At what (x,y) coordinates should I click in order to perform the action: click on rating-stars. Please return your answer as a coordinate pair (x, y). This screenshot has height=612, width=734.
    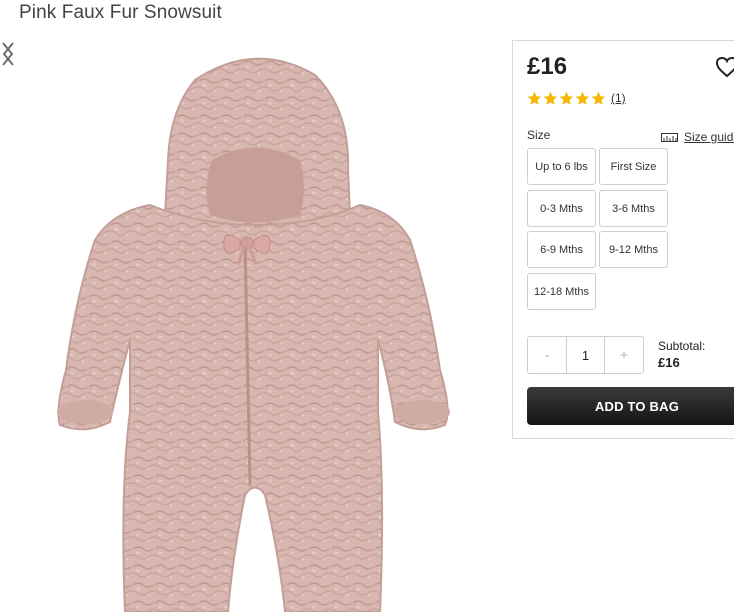
    Looking at the image, I should click on (566, 98).